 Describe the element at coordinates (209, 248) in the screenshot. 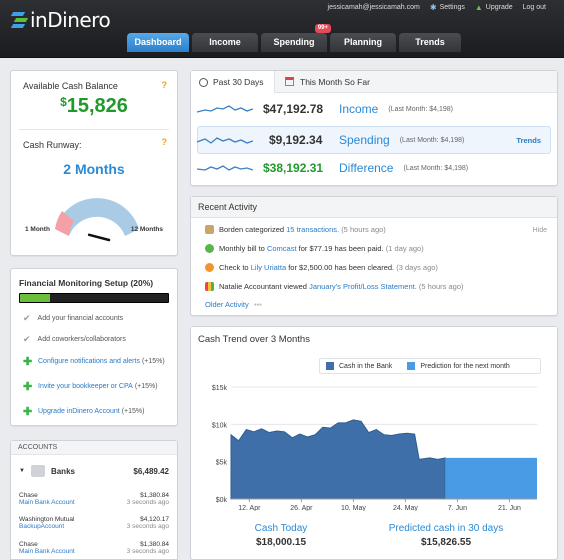

I see `bill-icon` at that location.